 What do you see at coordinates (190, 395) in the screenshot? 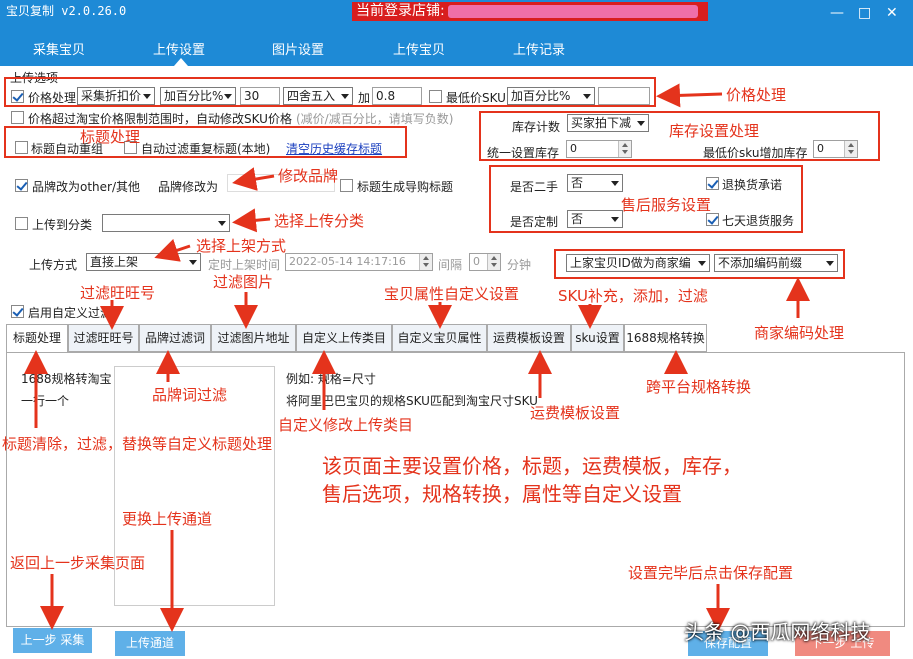
I see `annot-brand-filter: 品牌词过滤` at bounding box center [190, 395].